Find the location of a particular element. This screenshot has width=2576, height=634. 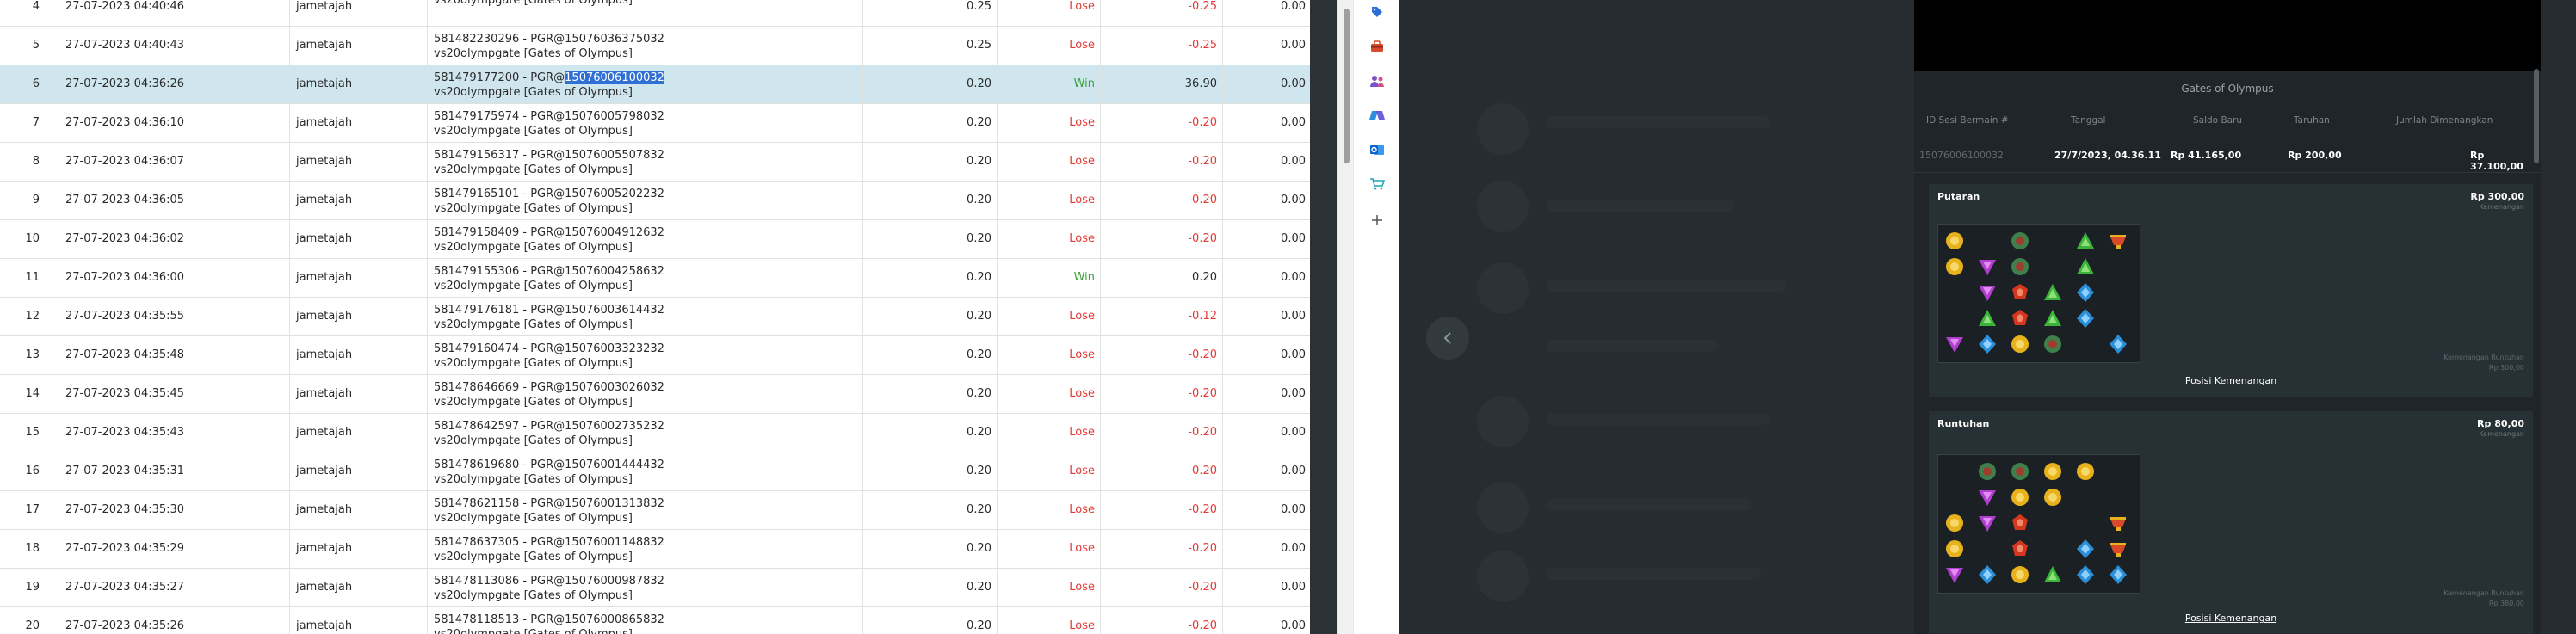

users-icon is located at coordinates (1377, 80).